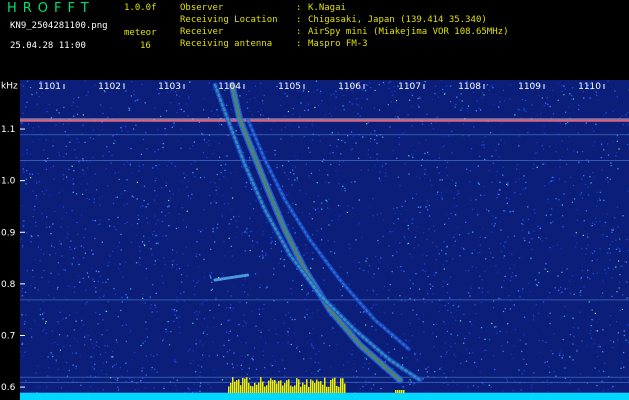 The width and height of the screenshot is (629, 400). Describe the element at coordinates (349, 87) in the screenshot. I see `x-tick-label: 1106` at that location.